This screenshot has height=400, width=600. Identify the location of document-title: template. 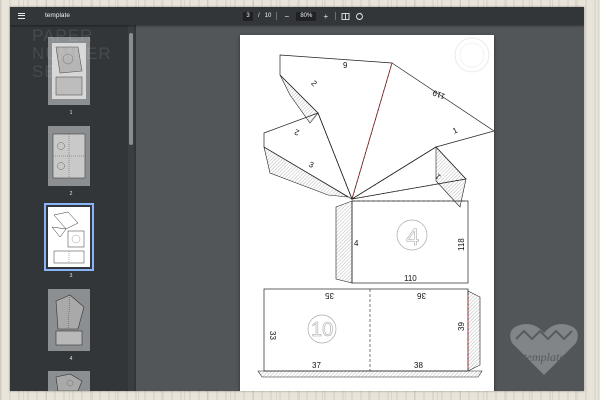
(57, 15).